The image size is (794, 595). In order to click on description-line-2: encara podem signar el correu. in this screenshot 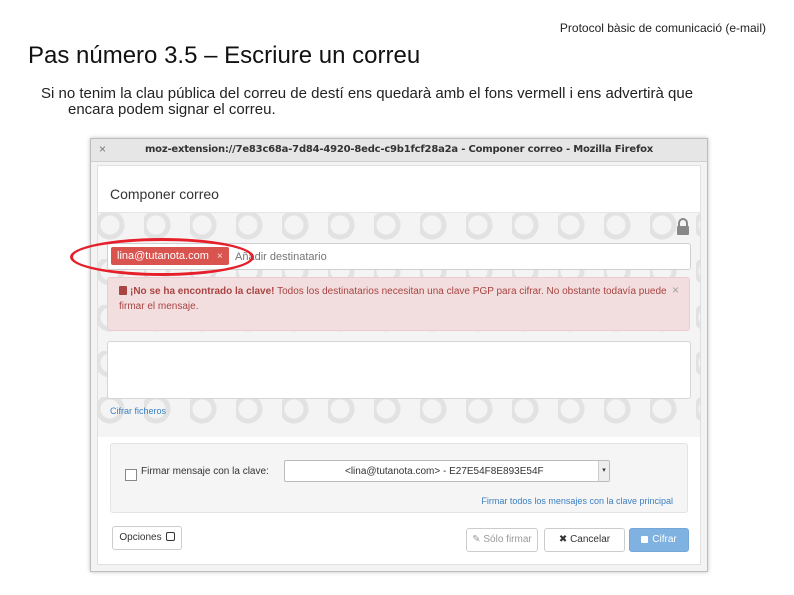, I will do `click(172, 109)`.